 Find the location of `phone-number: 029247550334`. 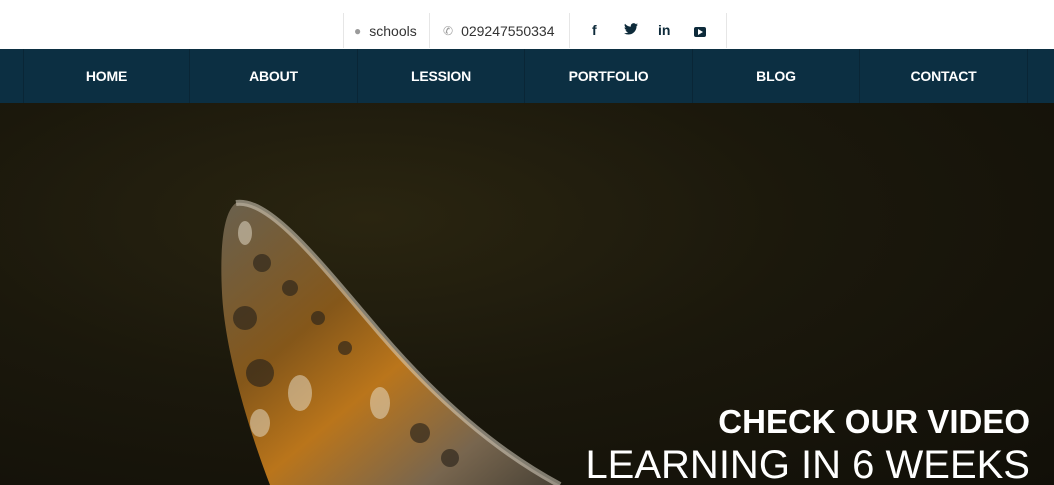

phone-number: 029247550334 is located at coordinates (508, 30).